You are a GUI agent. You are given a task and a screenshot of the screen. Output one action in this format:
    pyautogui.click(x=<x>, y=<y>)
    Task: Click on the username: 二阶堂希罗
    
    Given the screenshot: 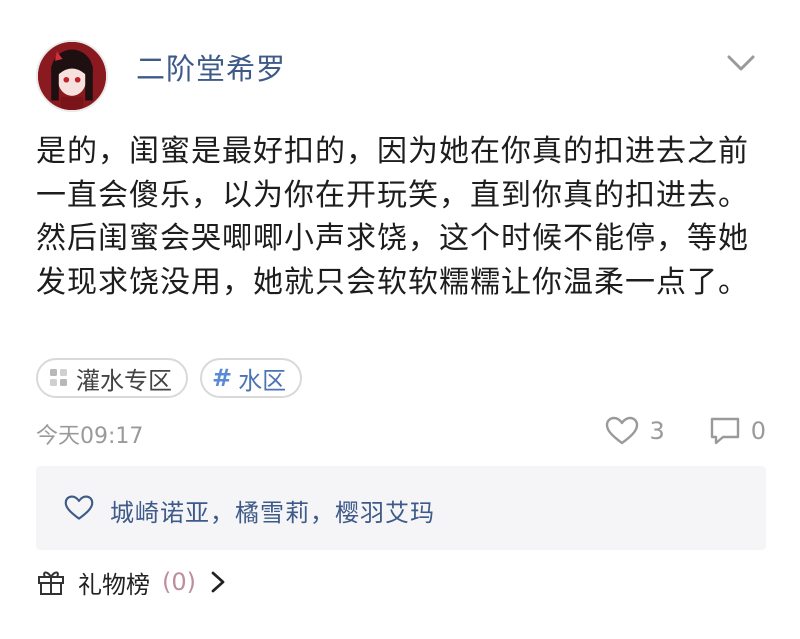 What is the action you would take?
    pyautogui.click(x=211, y=67)
    